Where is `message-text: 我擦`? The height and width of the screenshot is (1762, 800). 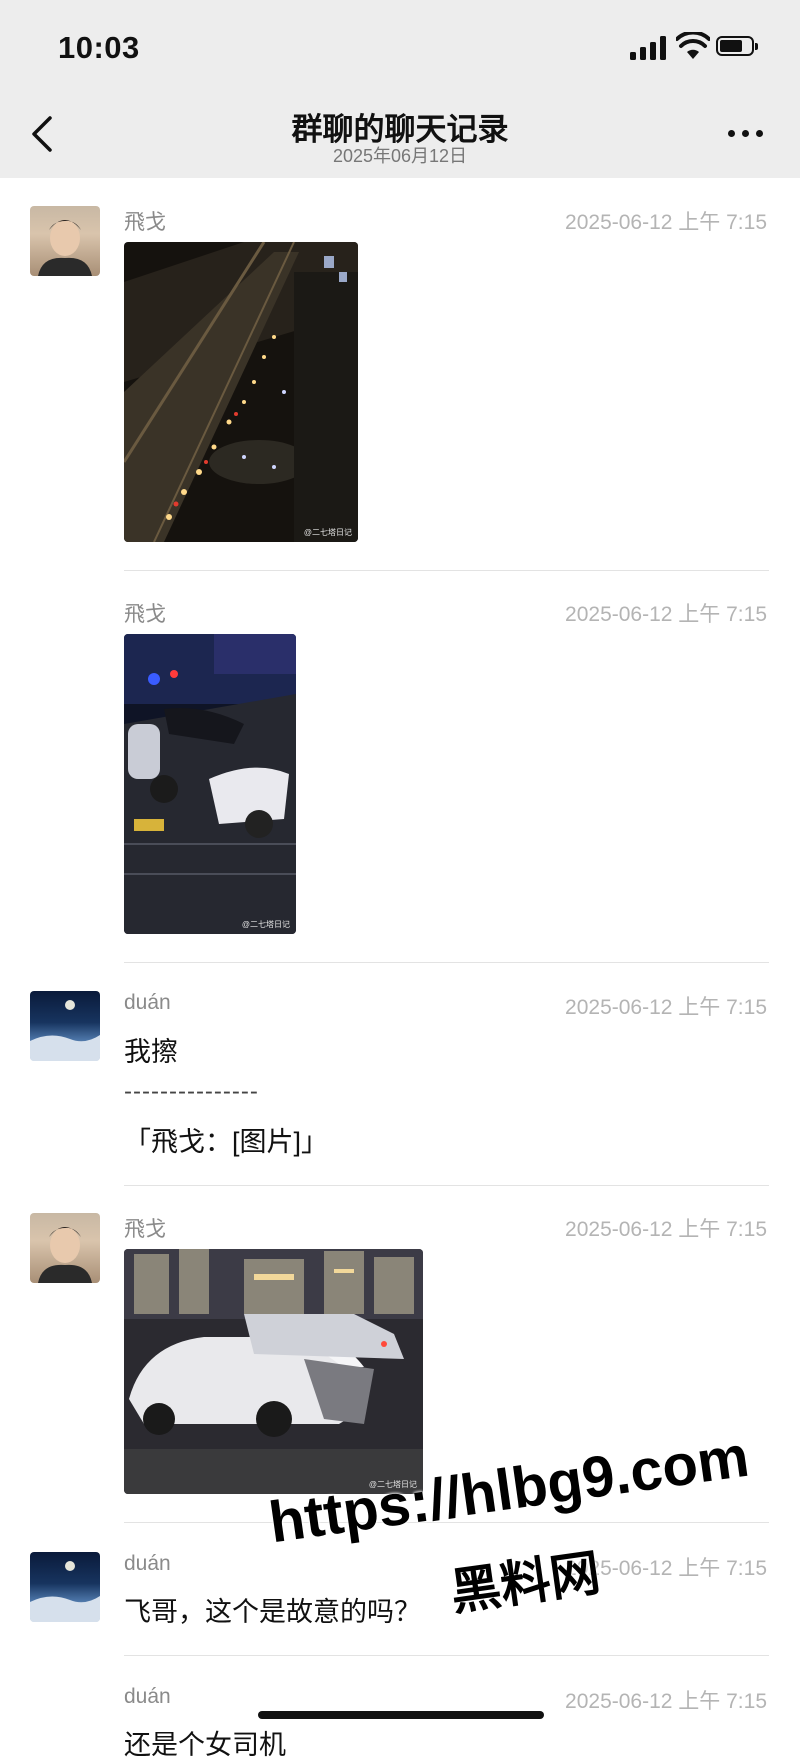 message-text: 我擦 is located at coordinates (151, 1052).